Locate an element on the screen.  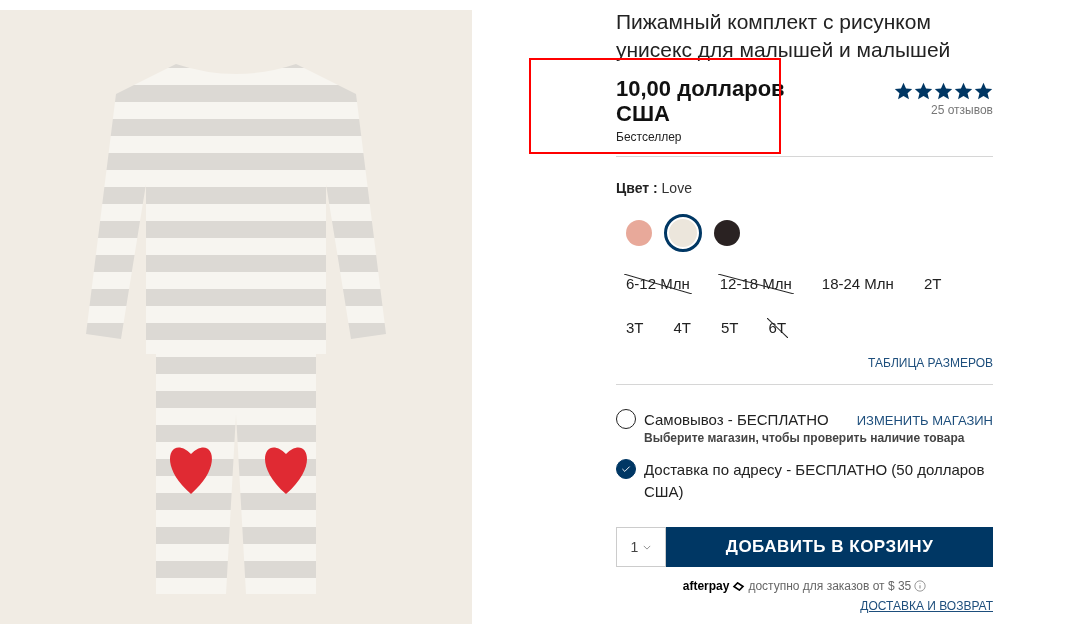
size-option: 18-24 Млн is located at coordinates (857, 284).